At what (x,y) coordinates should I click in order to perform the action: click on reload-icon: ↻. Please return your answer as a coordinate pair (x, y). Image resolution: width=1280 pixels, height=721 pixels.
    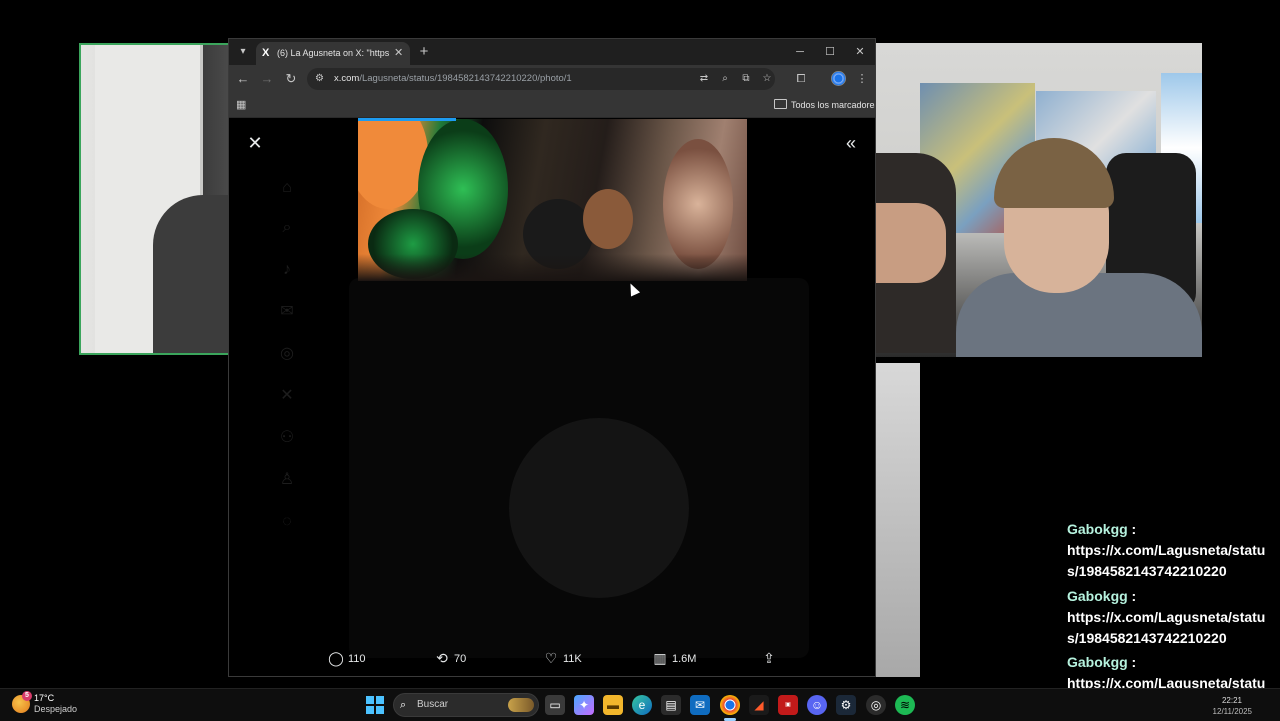
    Looking at the image, I should click on (291, 79).